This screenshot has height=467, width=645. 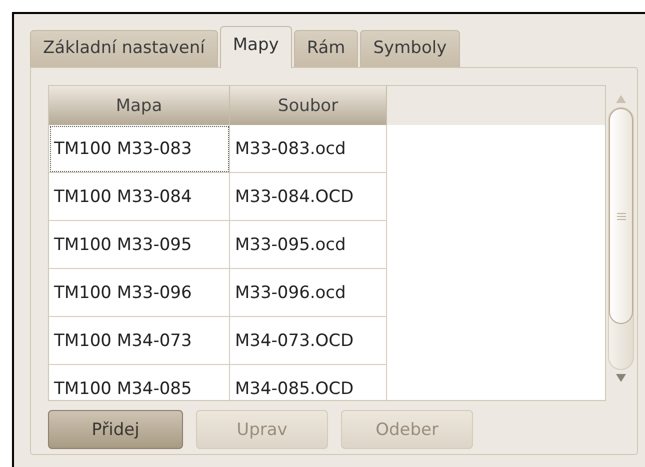 What do you see at coordinates (139, 293) in the screenshot?
I see `table-cell: TM100 M33-096` at bounding box center [139, 293].